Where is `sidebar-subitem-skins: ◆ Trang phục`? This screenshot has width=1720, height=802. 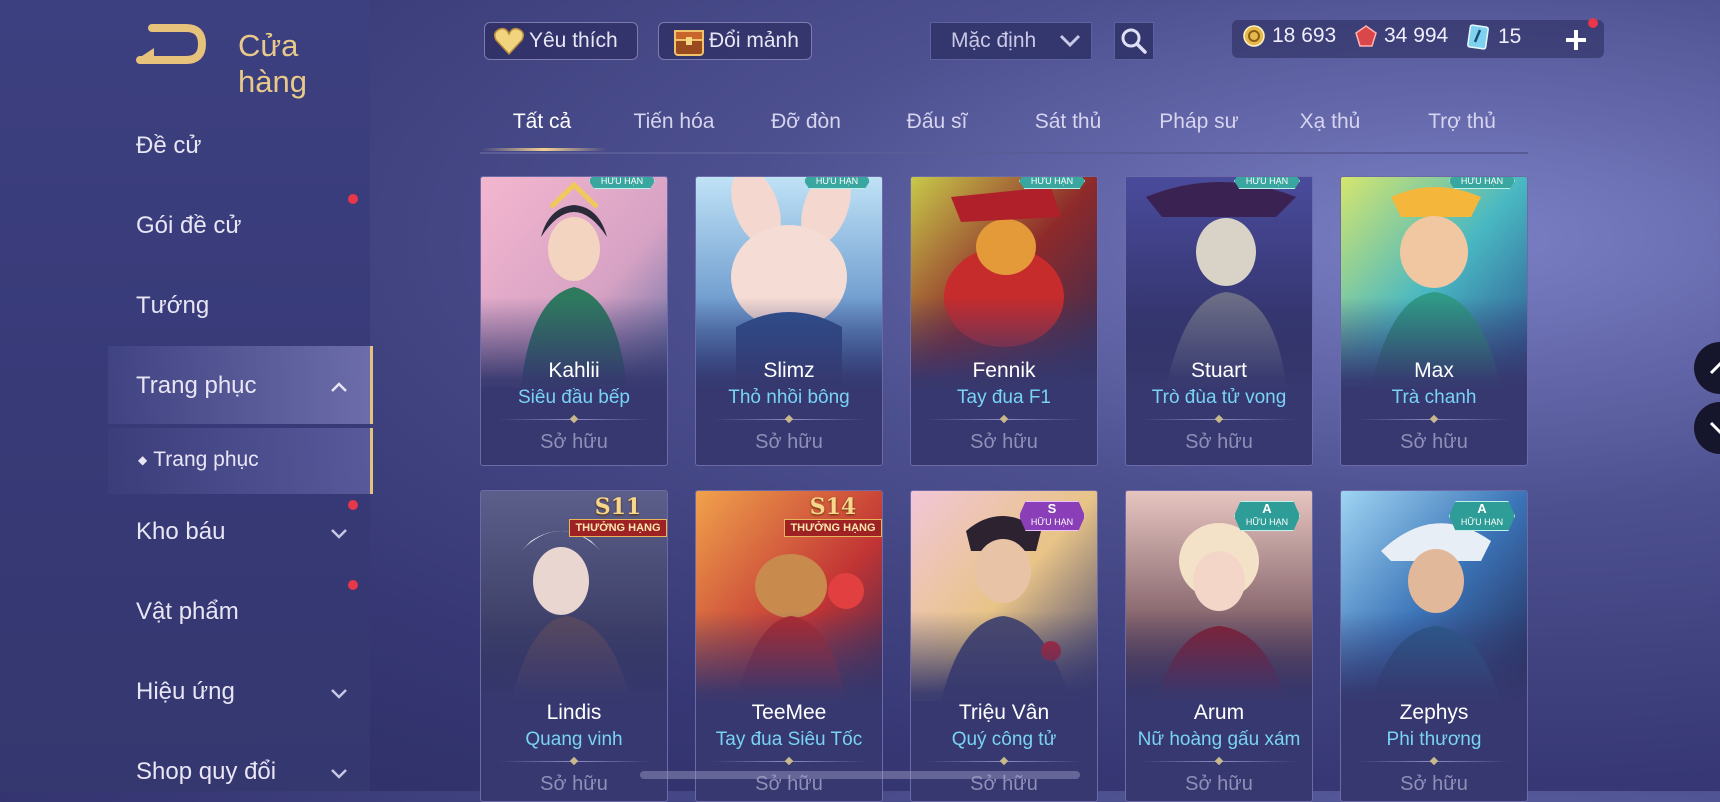
sidebar-subitem-skins: ◆ Trang phục is located at coordinates (198, 460).